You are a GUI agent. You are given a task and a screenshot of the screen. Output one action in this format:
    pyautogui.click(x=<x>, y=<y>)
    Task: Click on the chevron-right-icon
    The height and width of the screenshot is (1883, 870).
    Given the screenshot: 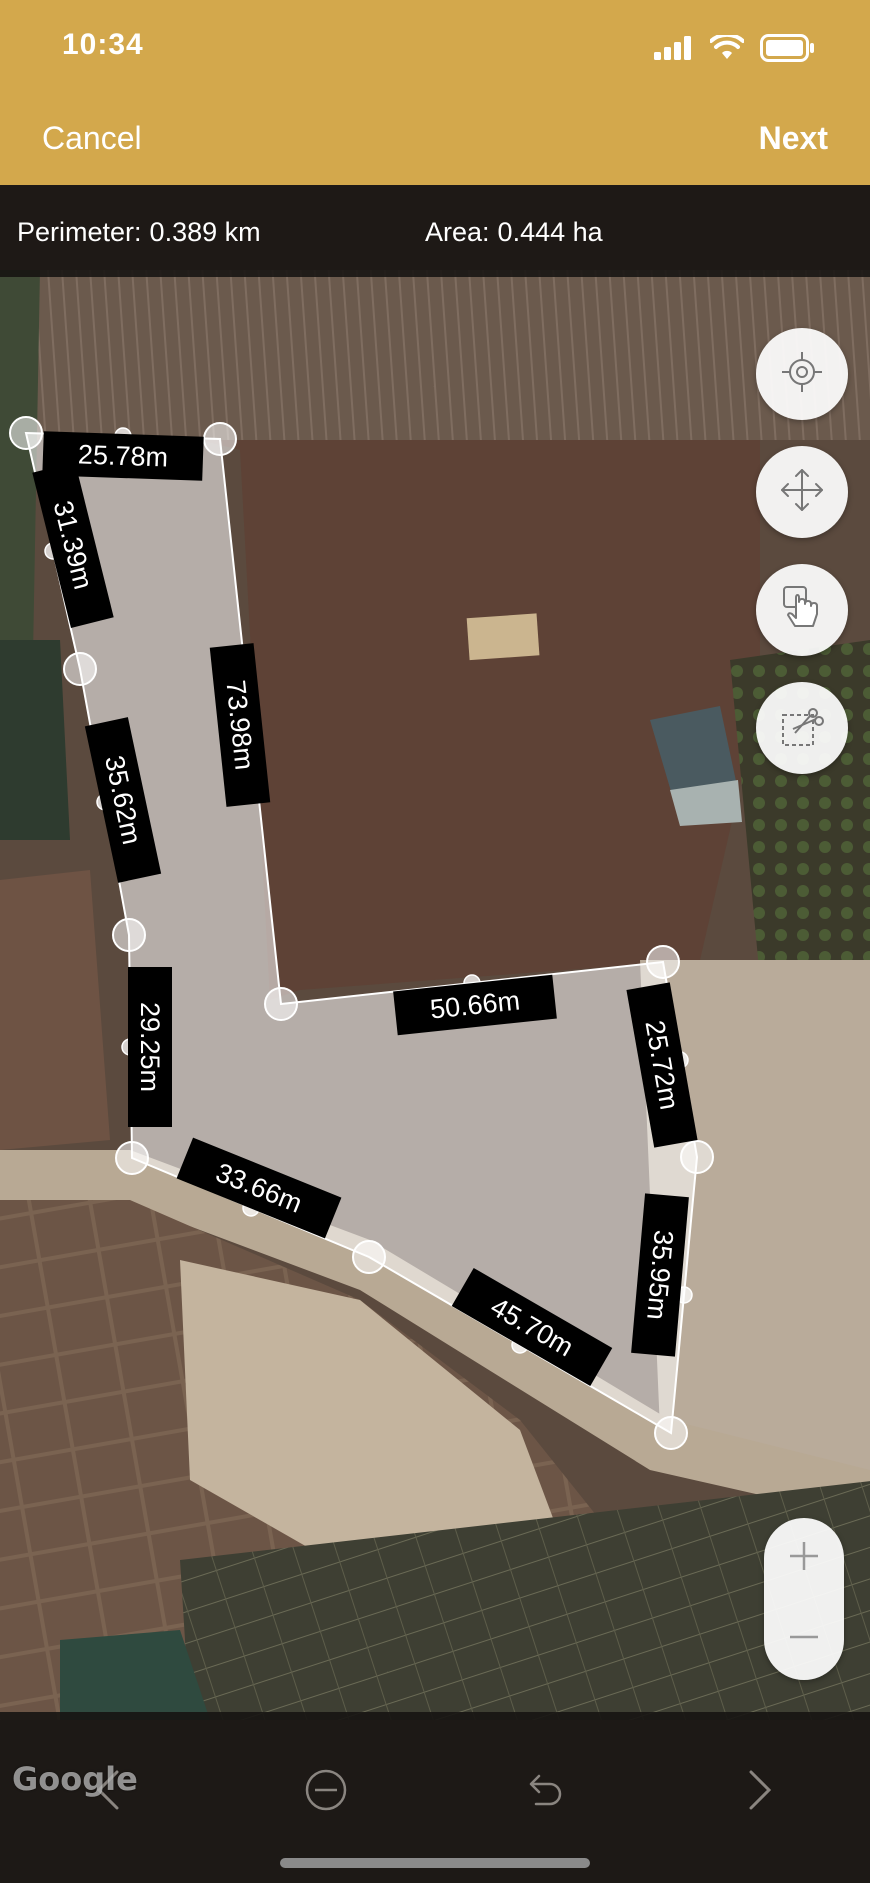 What is the action you would take?
    pyautogui.click(x=760, y=1792)
    